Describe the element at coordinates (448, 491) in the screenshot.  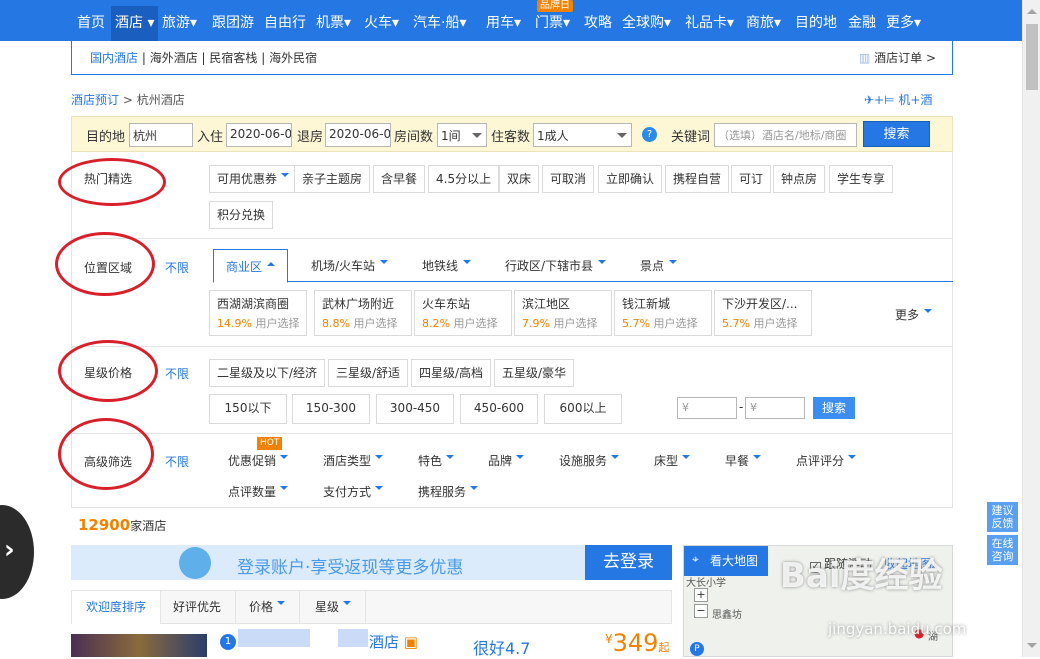
I see `filter-ctrip-service: 携程服务` at that location.